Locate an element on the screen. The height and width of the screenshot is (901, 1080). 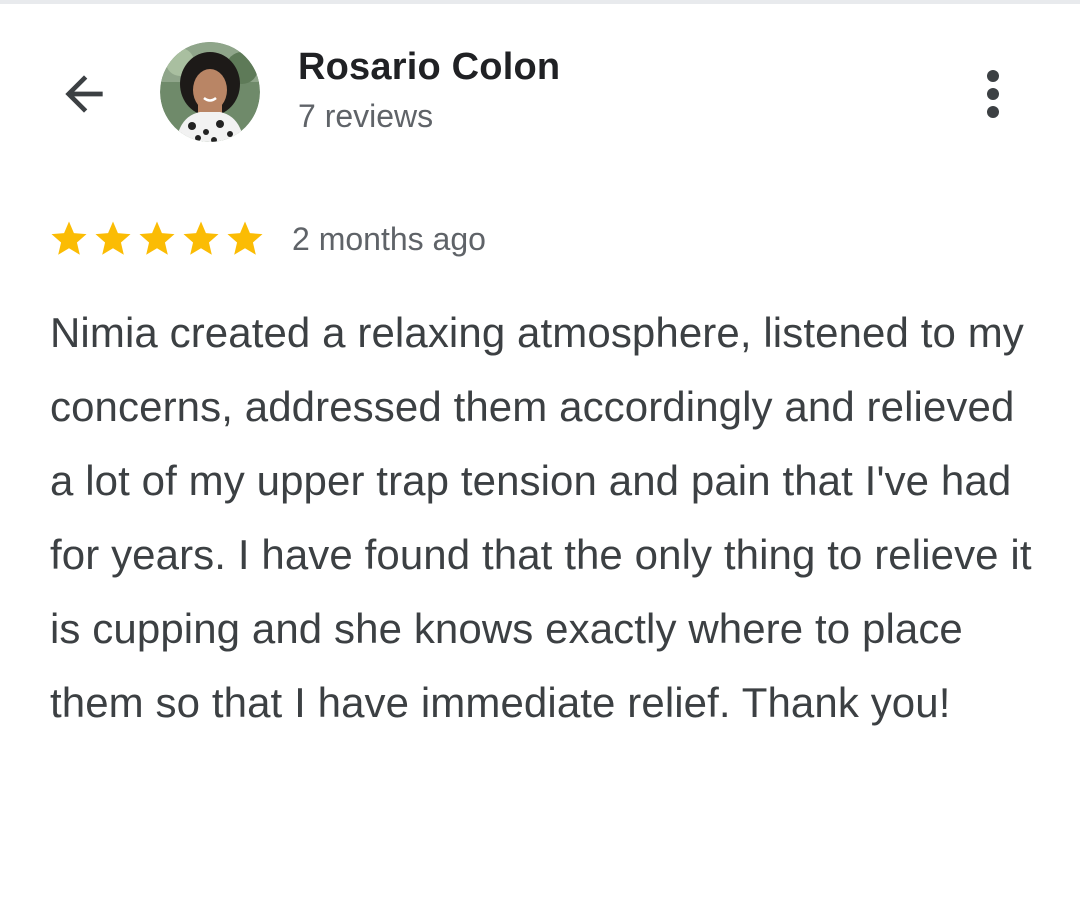
top-divider is located at coordinates (540, 2).